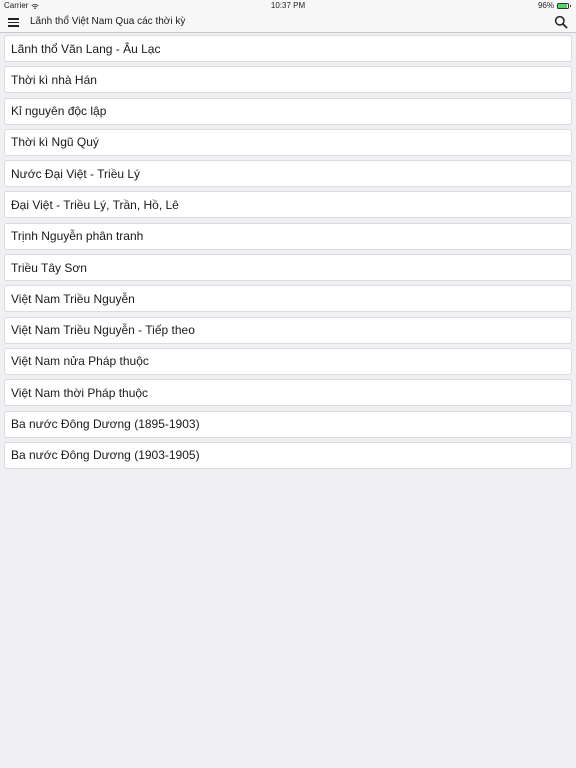 Image resolution: width=576 pixels, height=768 pixels. Describe the element at coordinates (545, 5) in the screenshot. I see `battery-percent: 96%` at that location.